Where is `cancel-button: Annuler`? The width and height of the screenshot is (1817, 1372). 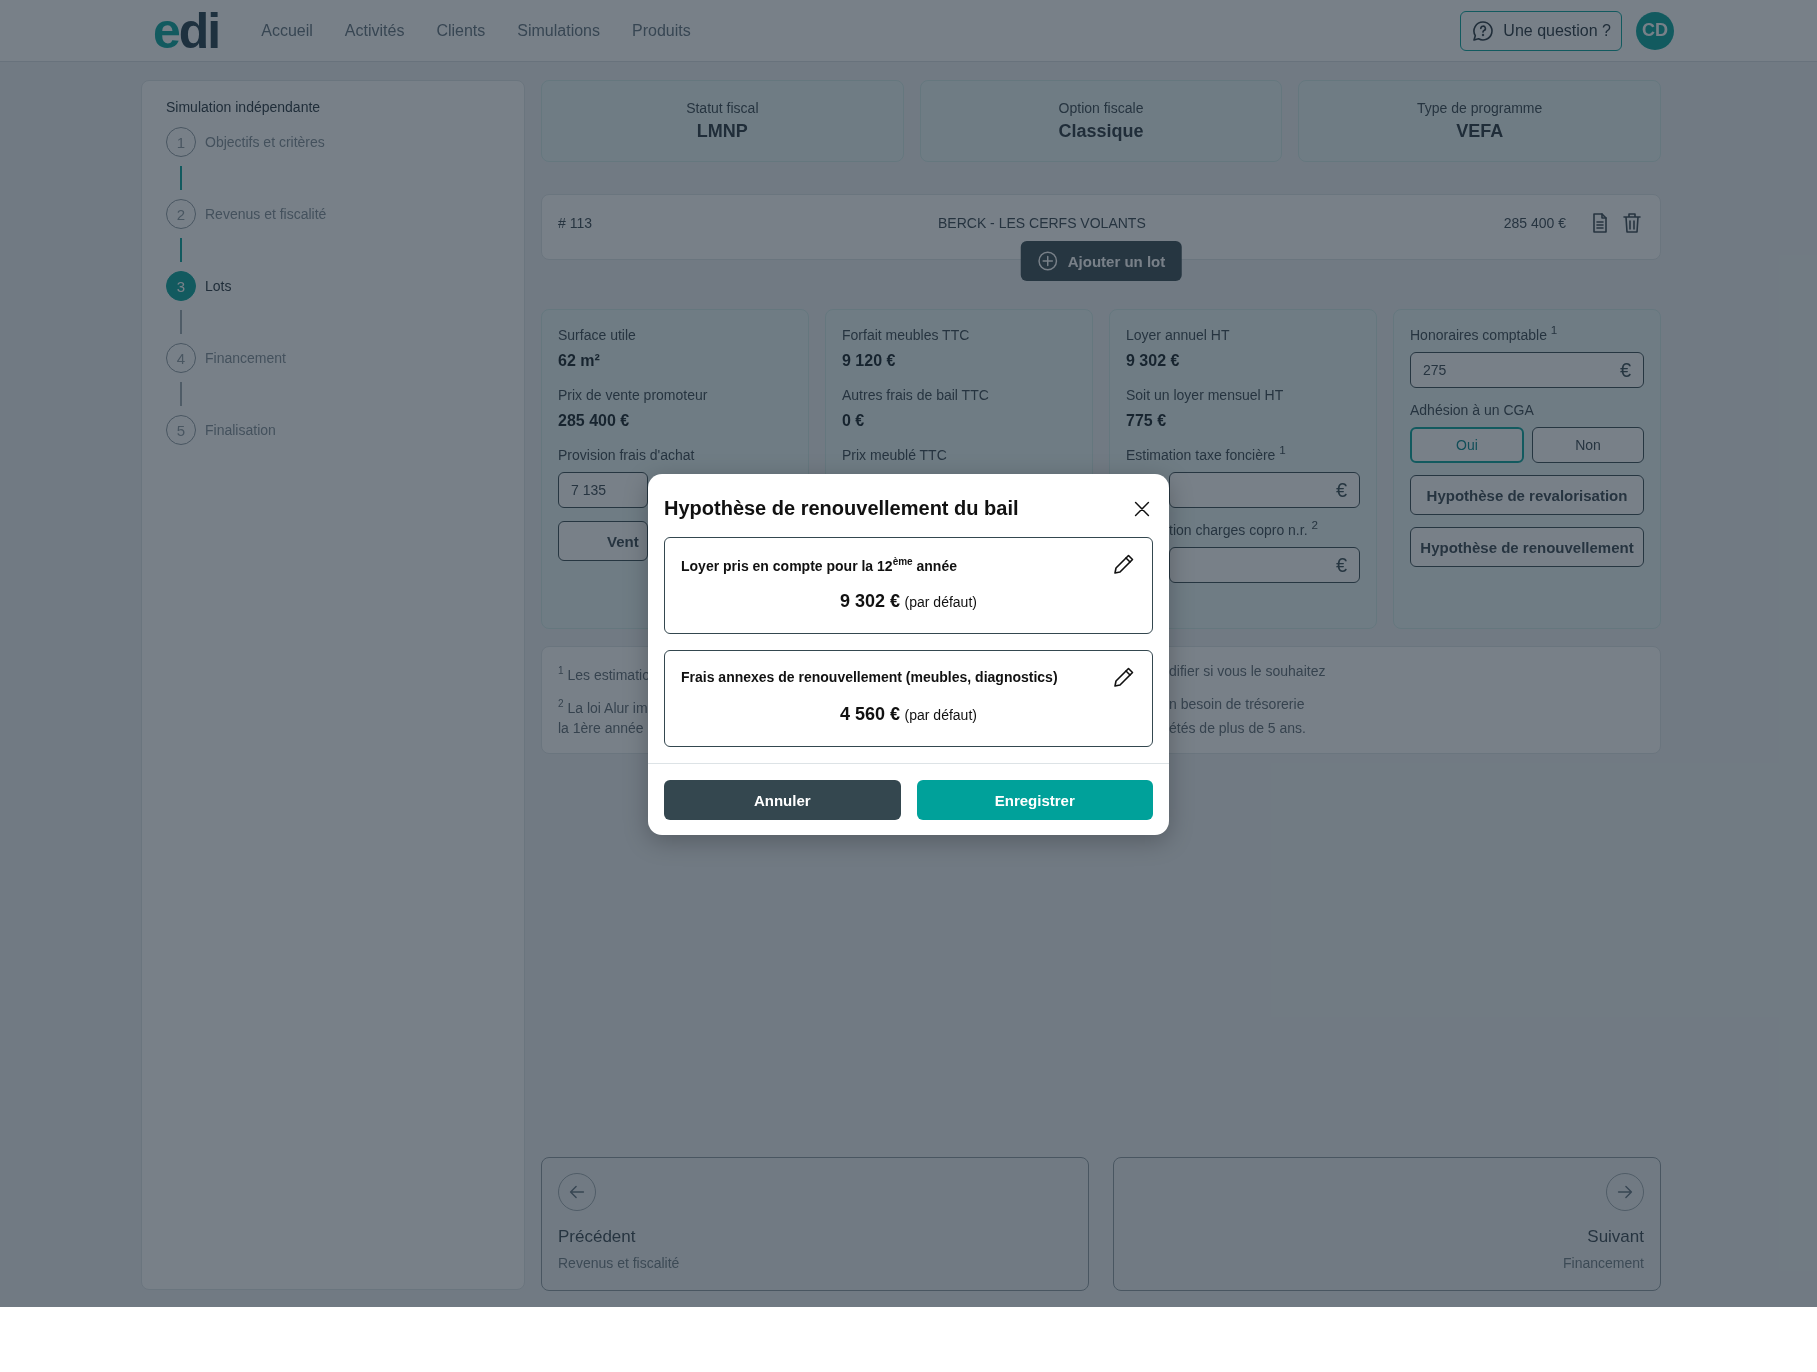 cancel-button: Annuler is located at coordinates (782, 800).